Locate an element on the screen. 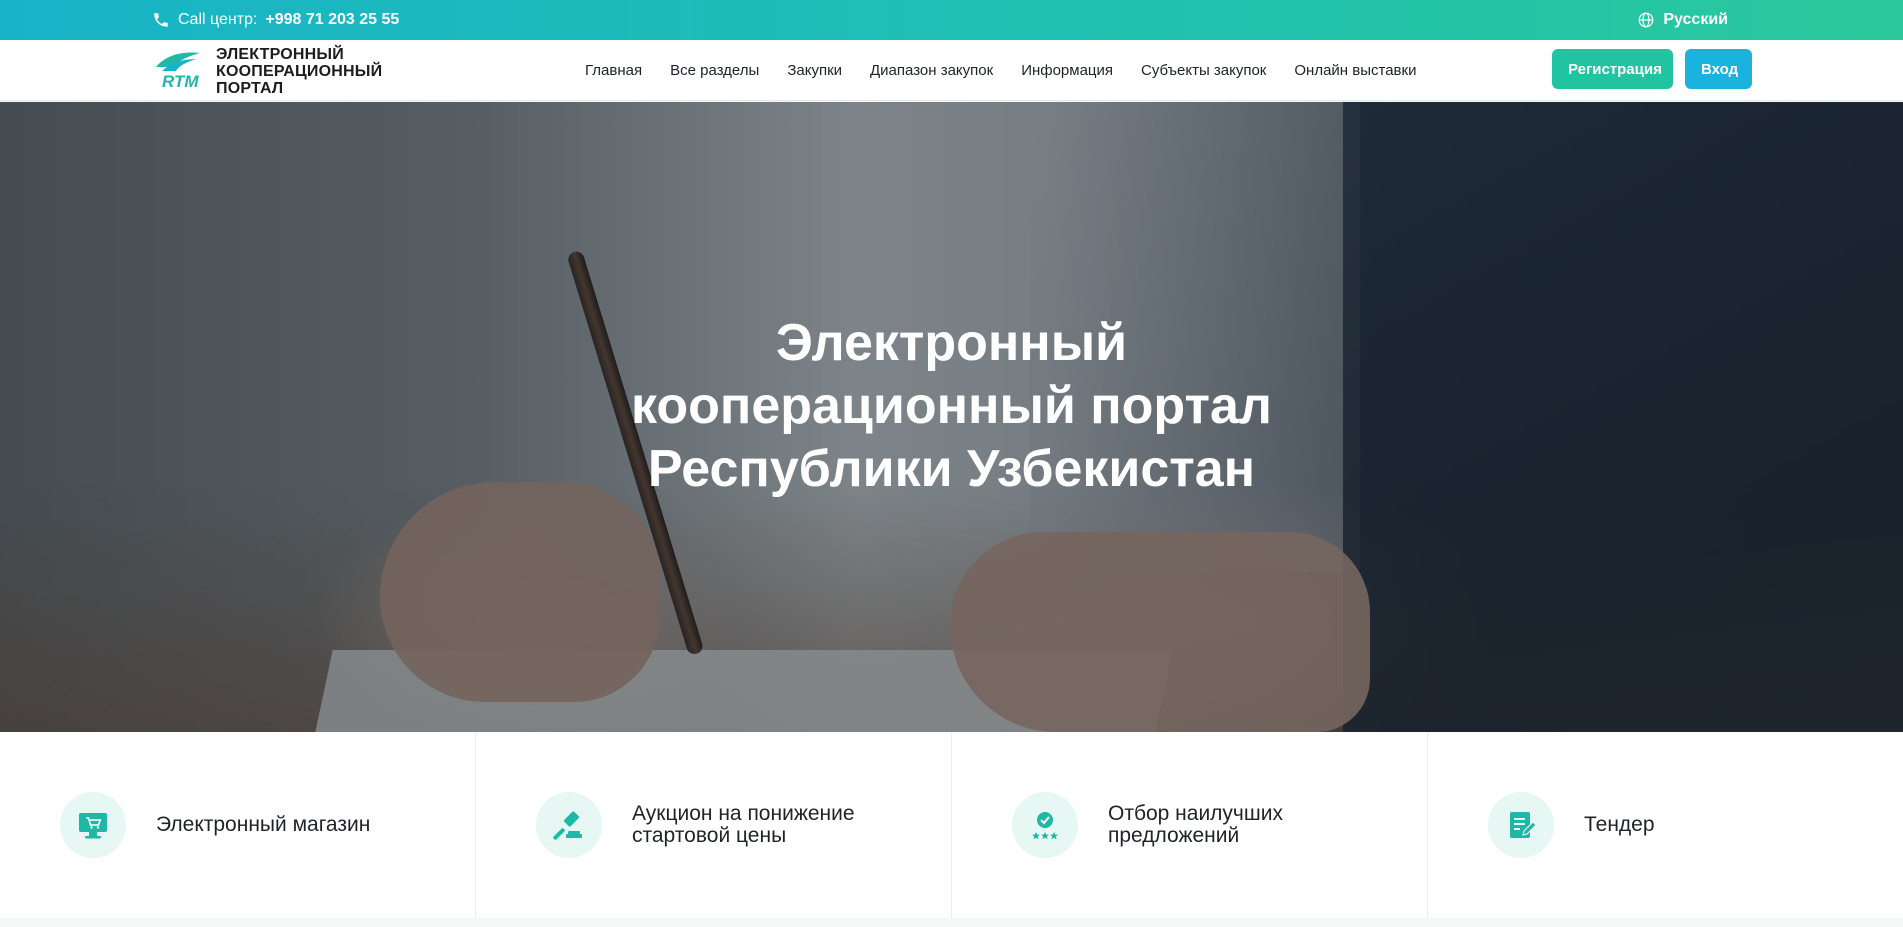 This screenshot has height=927, width=1903. phone-icon is located at coordinates (161, 20).